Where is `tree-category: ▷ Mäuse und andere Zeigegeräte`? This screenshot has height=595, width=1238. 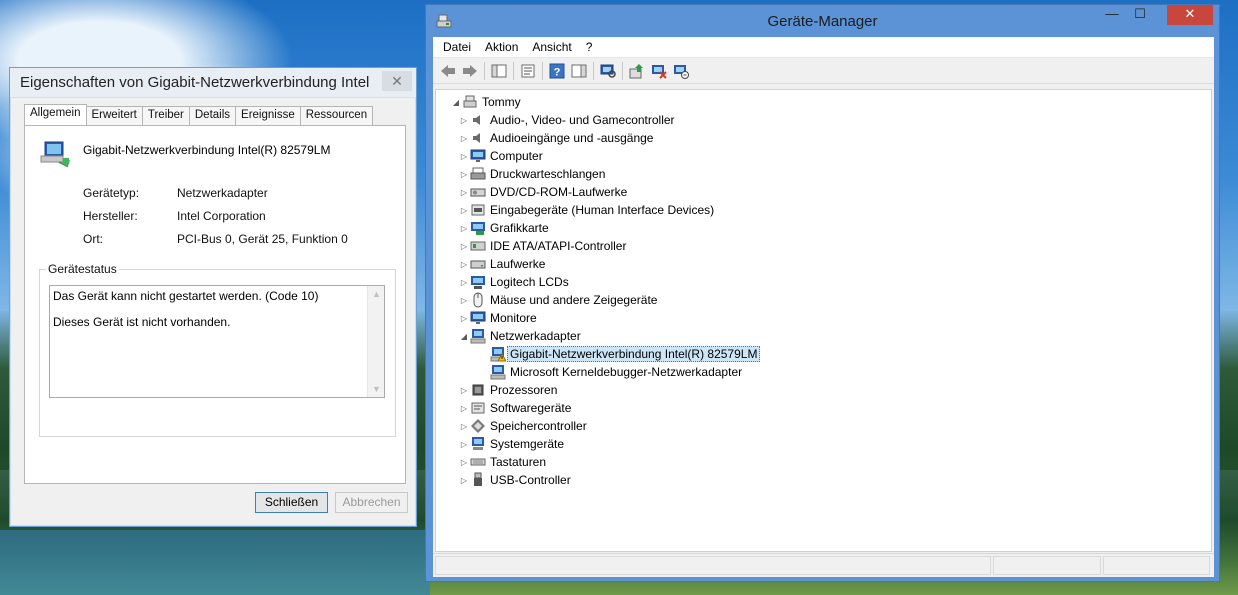 tree-category: ▷ Mäuse und andere Zeigegeräte is located at coordinates (557, 300).